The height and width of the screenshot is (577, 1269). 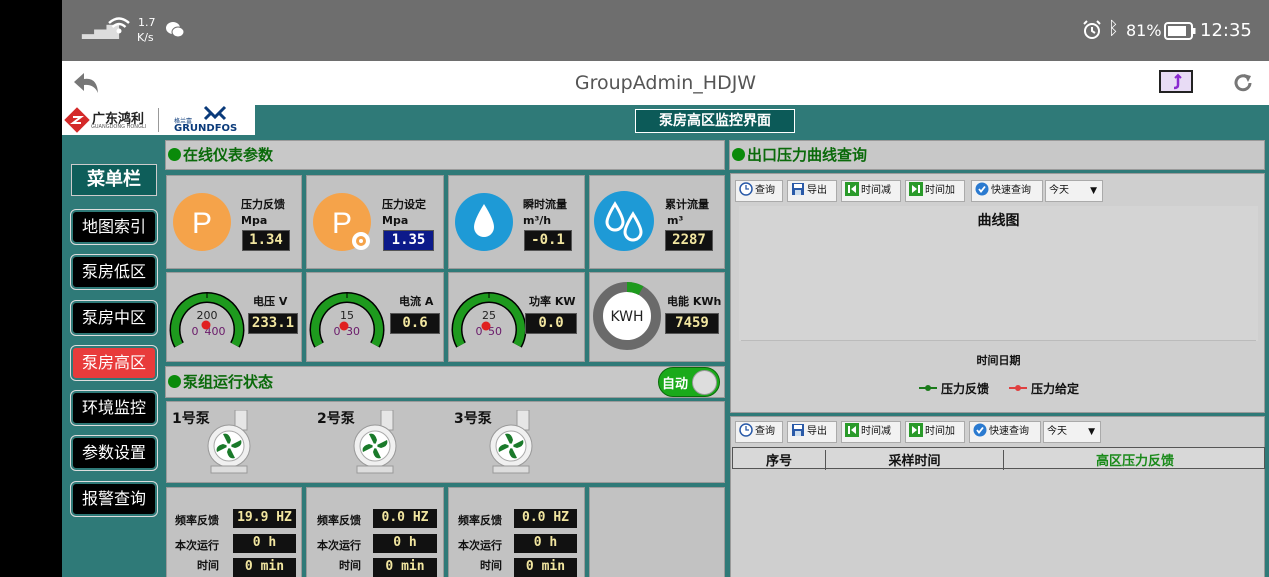 What do you see at coordinates (997, 155) in the screenshot?
I see `curve-header: 出口压力曲线查询` at bounding box center [997, 155].